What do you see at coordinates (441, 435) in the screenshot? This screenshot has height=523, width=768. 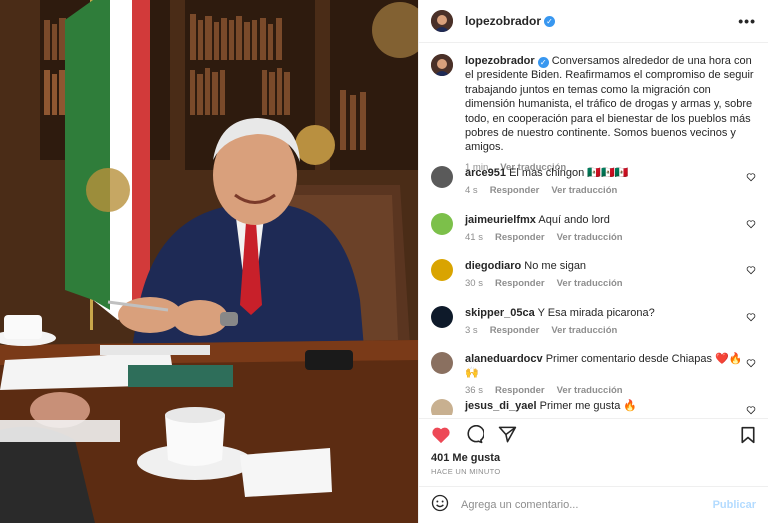 I see `like-heart-icon` at bounding box center [441, 435].